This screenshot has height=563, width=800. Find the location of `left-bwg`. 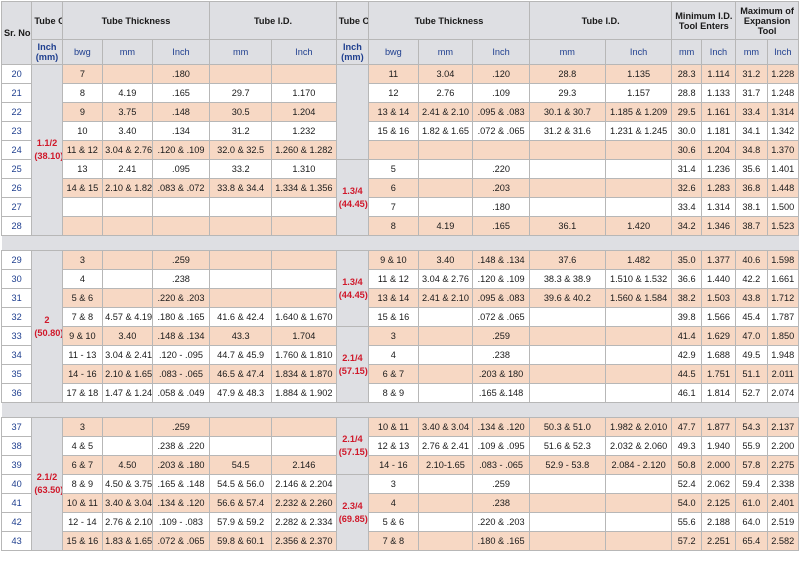

left-bwg is located at coordinates (82, 207).